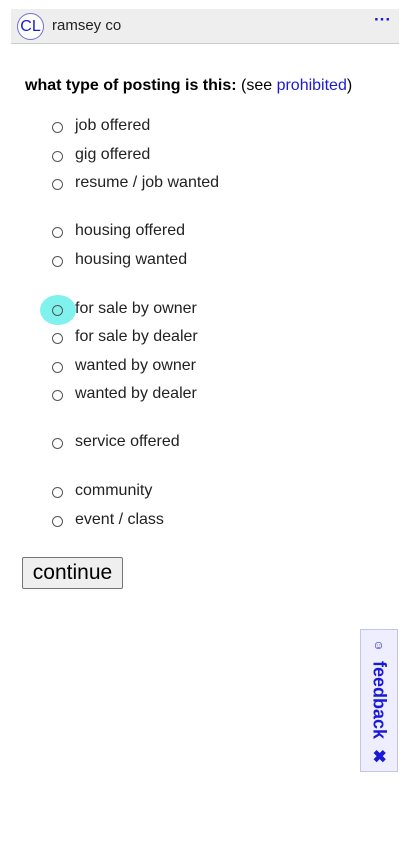 The height and width of the screenshot is (860, 420). Describe the element at coordinates (112, 155) in the screenshot. I see `option-label: gig offered` at that location.